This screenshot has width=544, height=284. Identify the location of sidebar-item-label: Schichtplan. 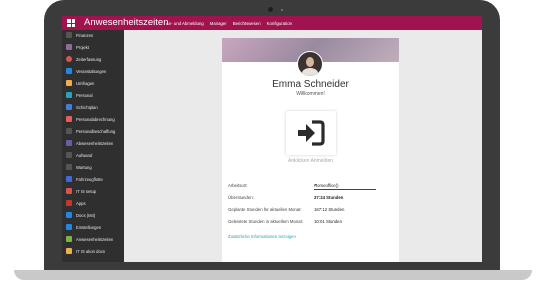
(87, 107).